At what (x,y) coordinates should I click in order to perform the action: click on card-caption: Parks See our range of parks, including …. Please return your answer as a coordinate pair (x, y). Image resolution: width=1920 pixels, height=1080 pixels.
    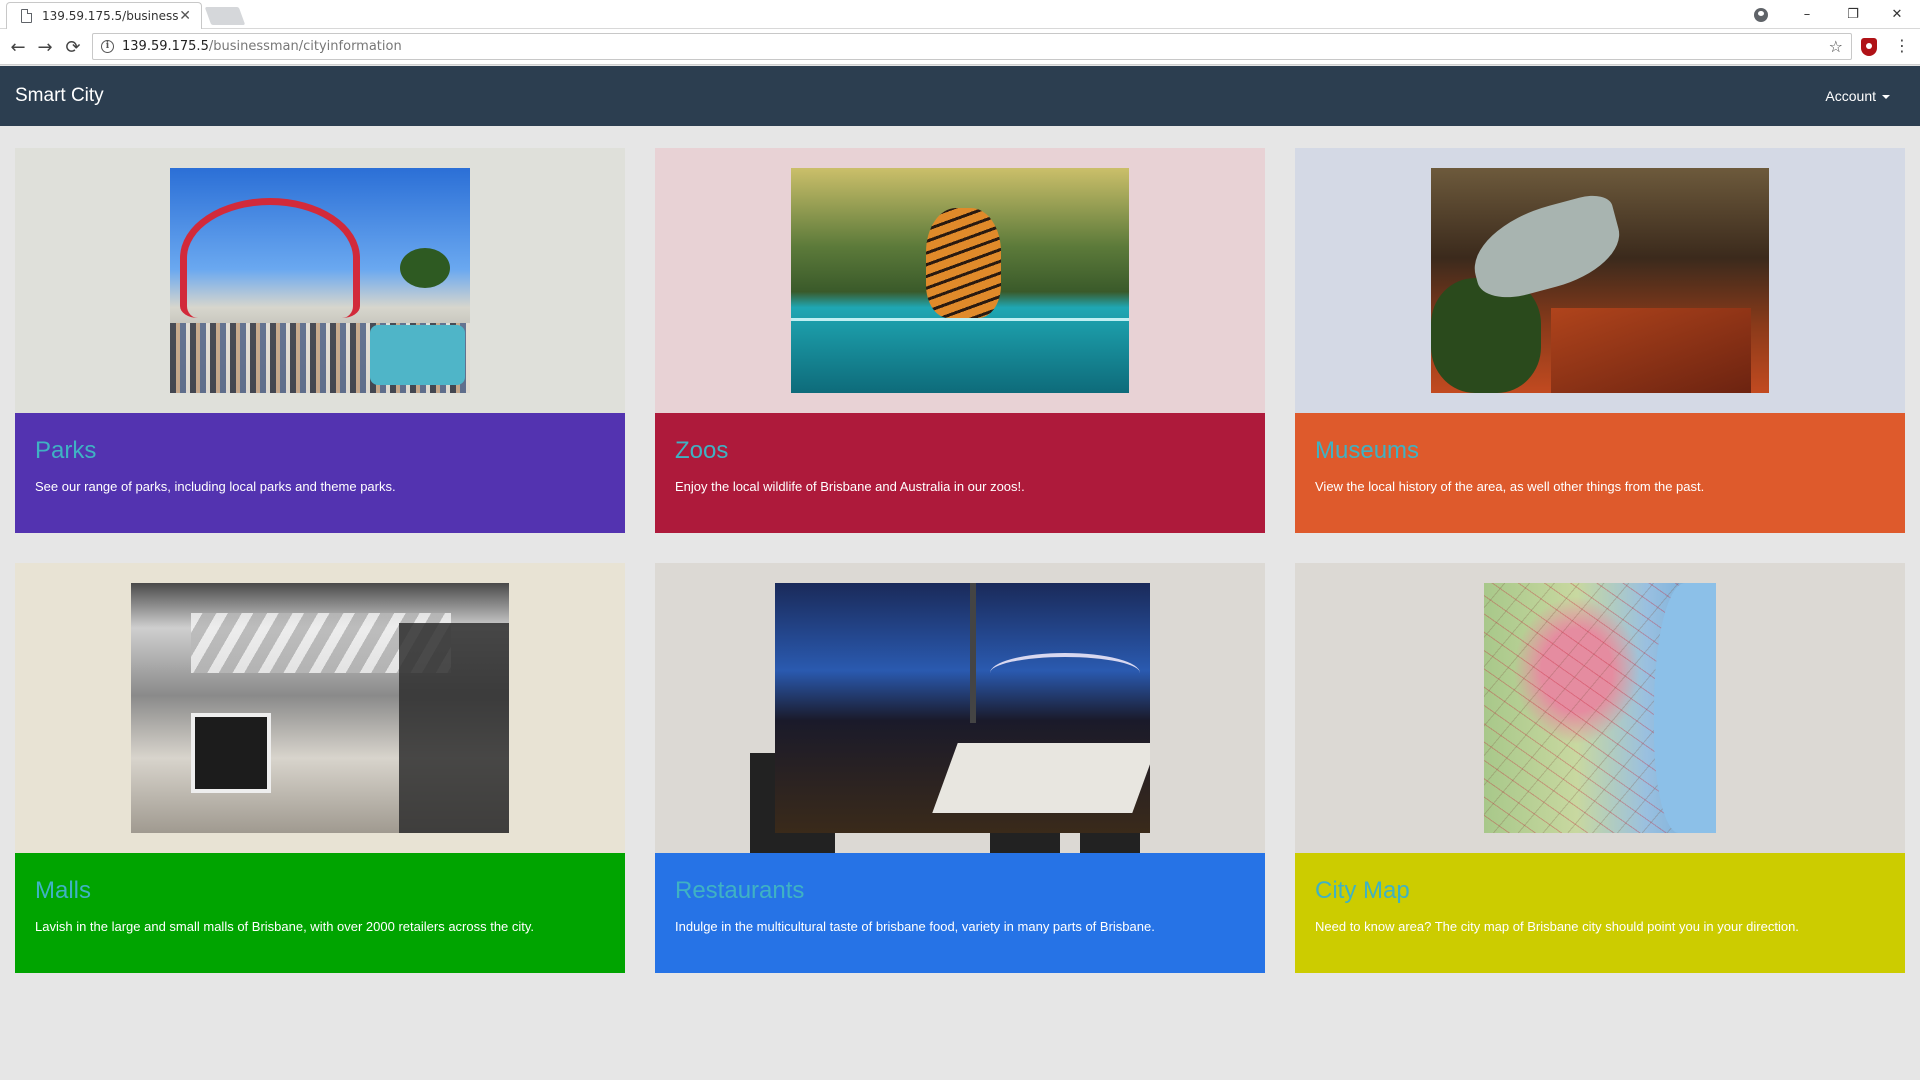
    Looking at the image, I should click on (320, 473).